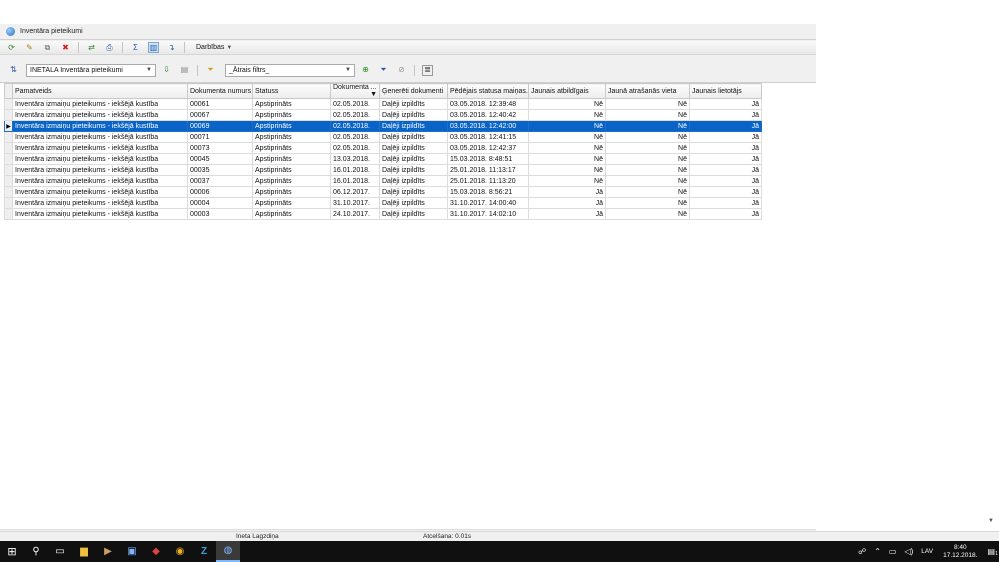  I want to click on file-explorer-icon: ▆, so click(84, 551).